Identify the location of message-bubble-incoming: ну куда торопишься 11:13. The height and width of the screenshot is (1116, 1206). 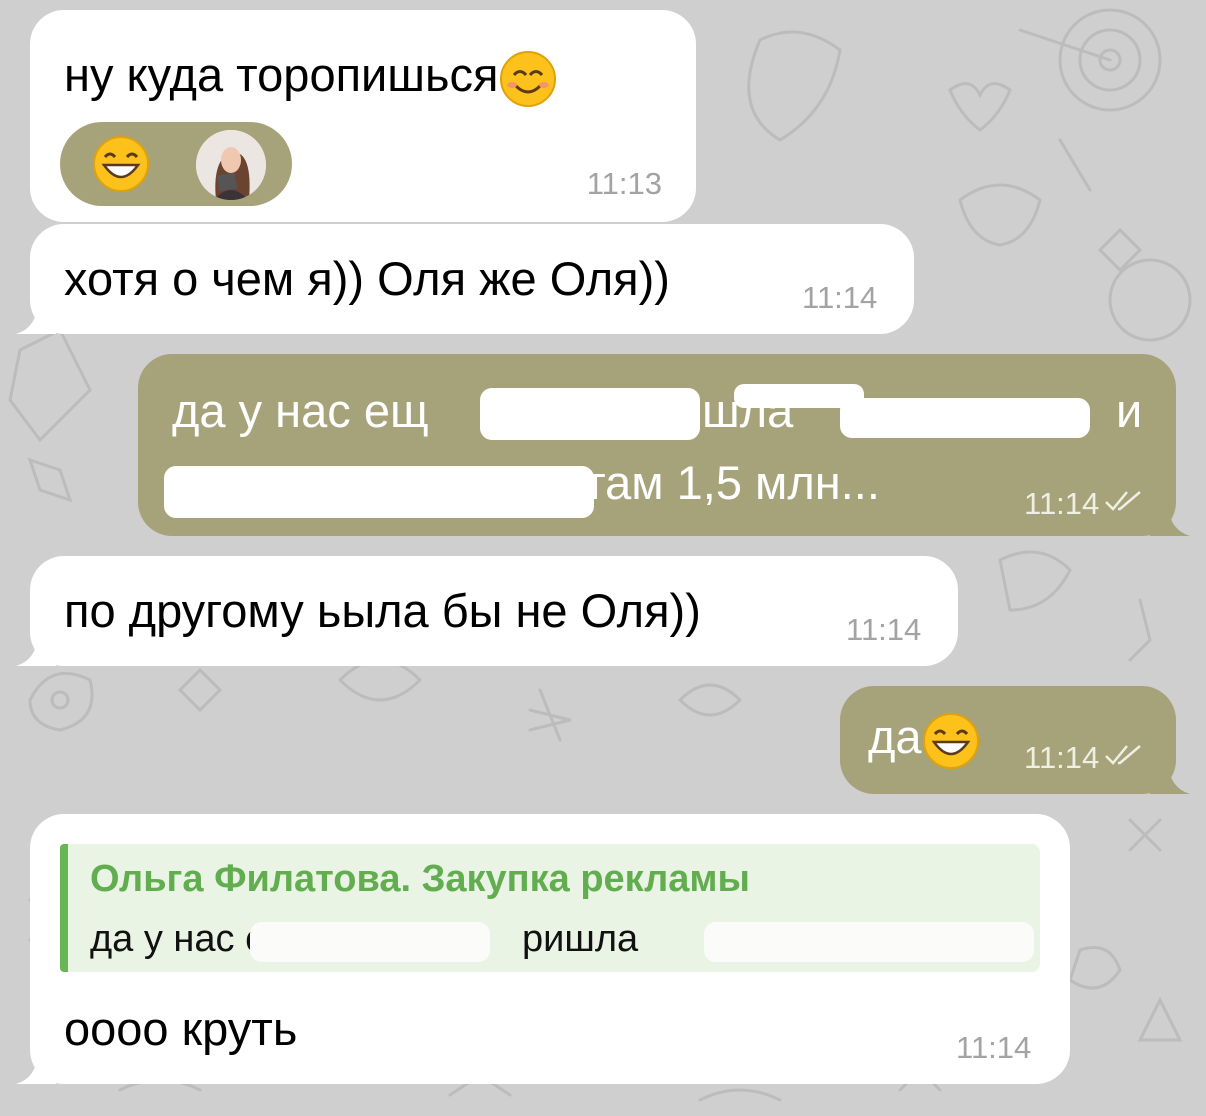
(363, 116).